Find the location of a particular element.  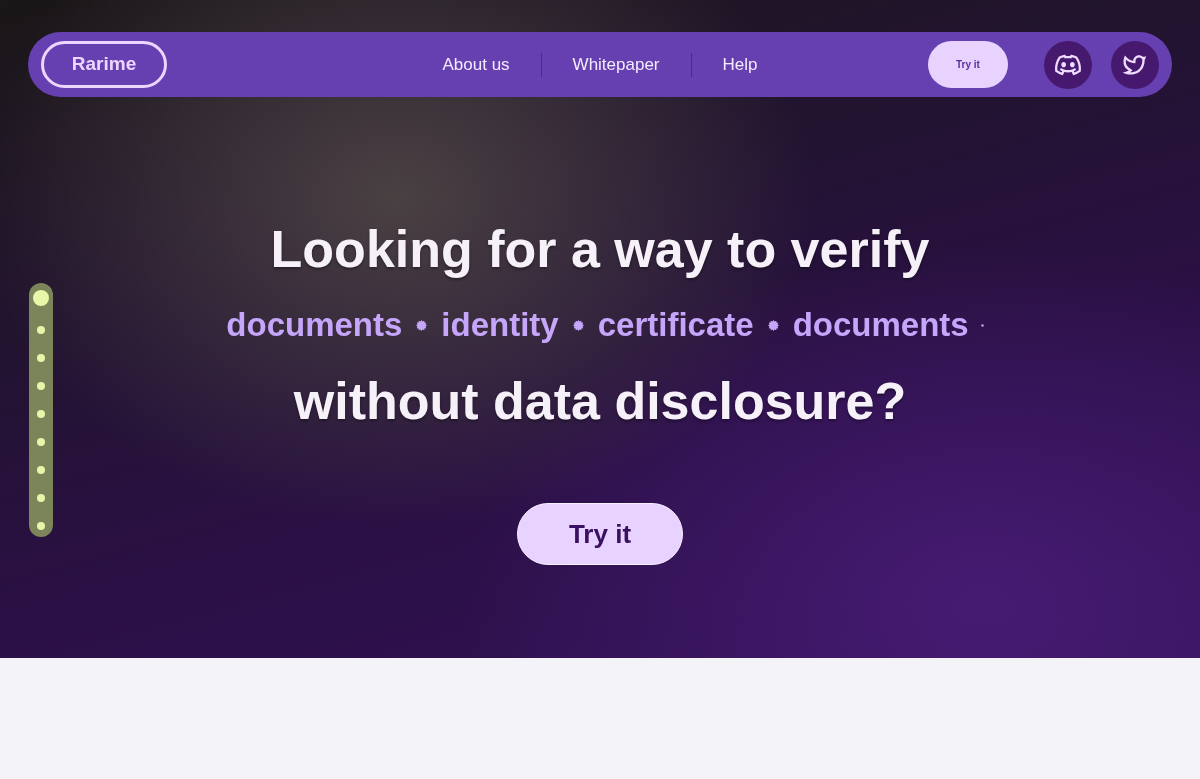

nav-link: Whitepaper is located at coordinates (616, 64).